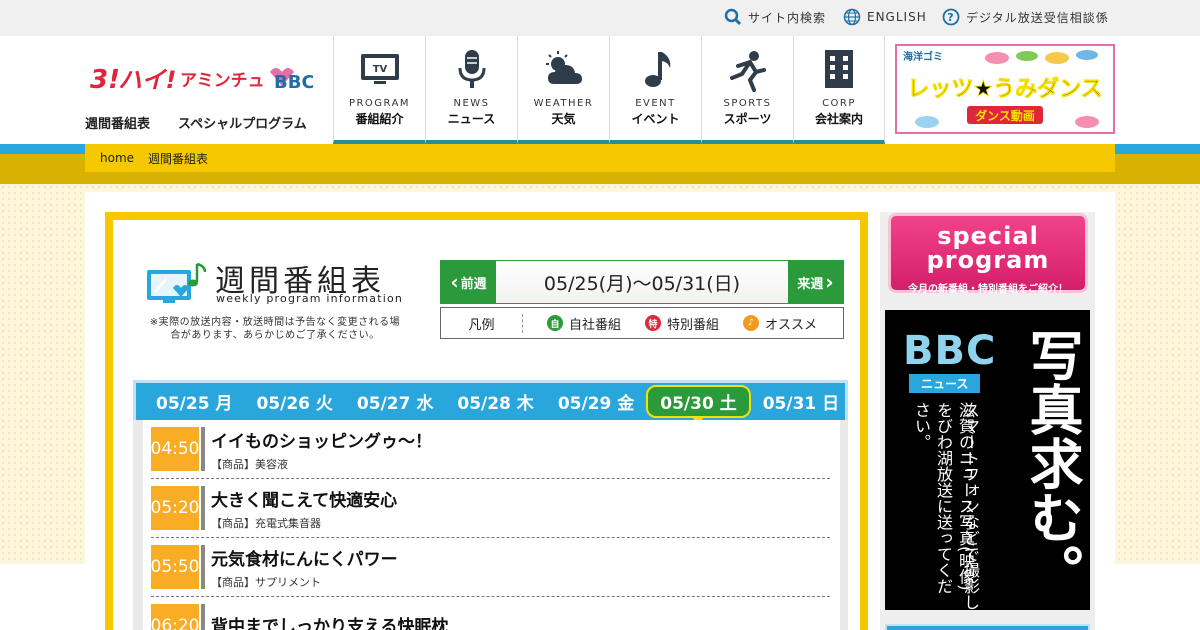 Image resolution: width=1200 pixels, height=630 pixels. What do you see at coordinates (655, 90) in the screenshot?
I see `nav-event: EVENT イベント` at bounding box center [655, 90].